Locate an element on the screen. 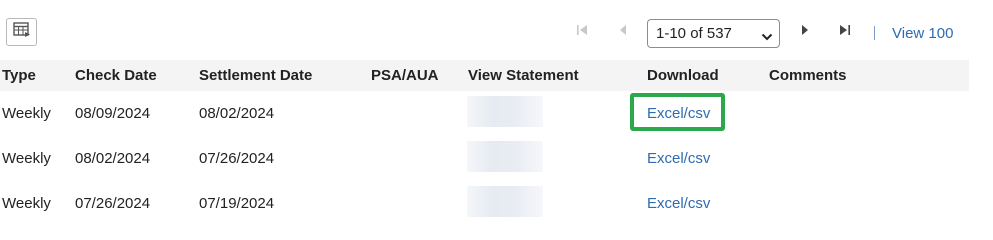 This screenshot has height=240, width=993. cell-settlement-date: 07/26/2024 is located at coordinates (237, 158).